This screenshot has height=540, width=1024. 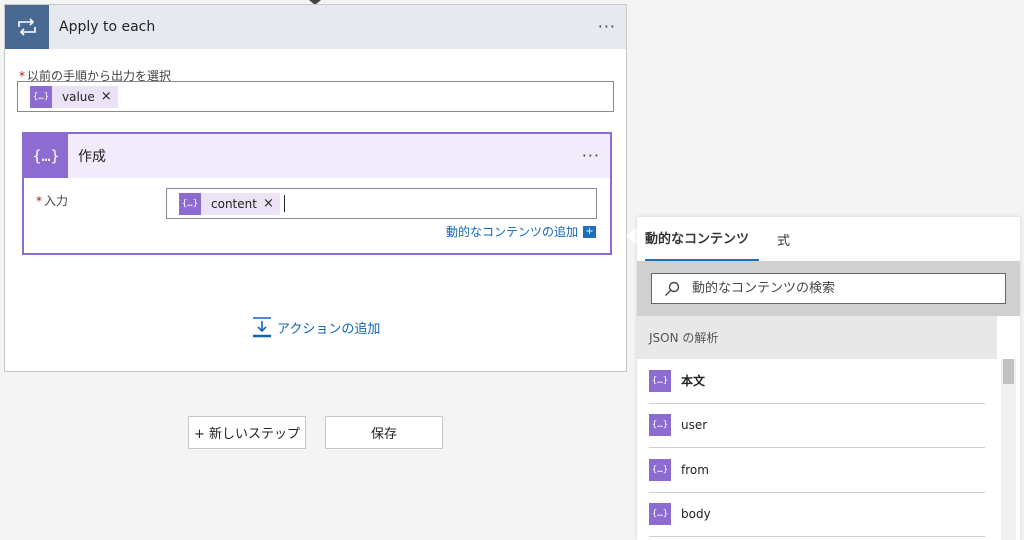 What do you see at coordinates (46, 156) in the screenshot?
I see `compose-icon: {…}` at bounding box center [46, 156].